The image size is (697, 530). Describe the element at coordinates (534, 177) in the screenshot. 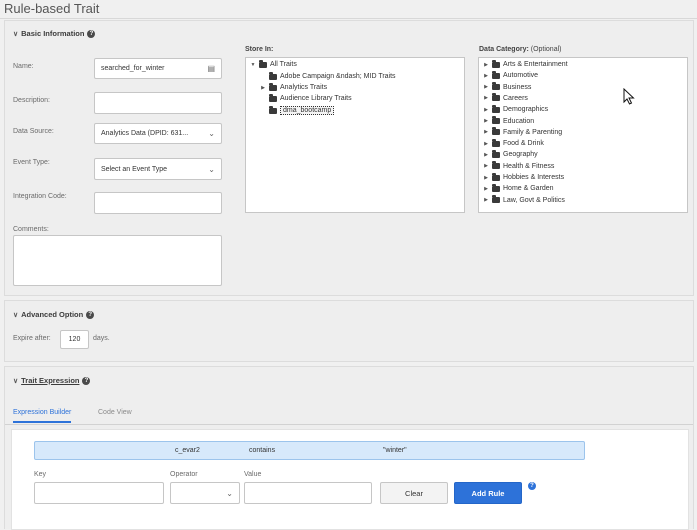

I see `category-item-label: Hobbies & Interests` at that location.